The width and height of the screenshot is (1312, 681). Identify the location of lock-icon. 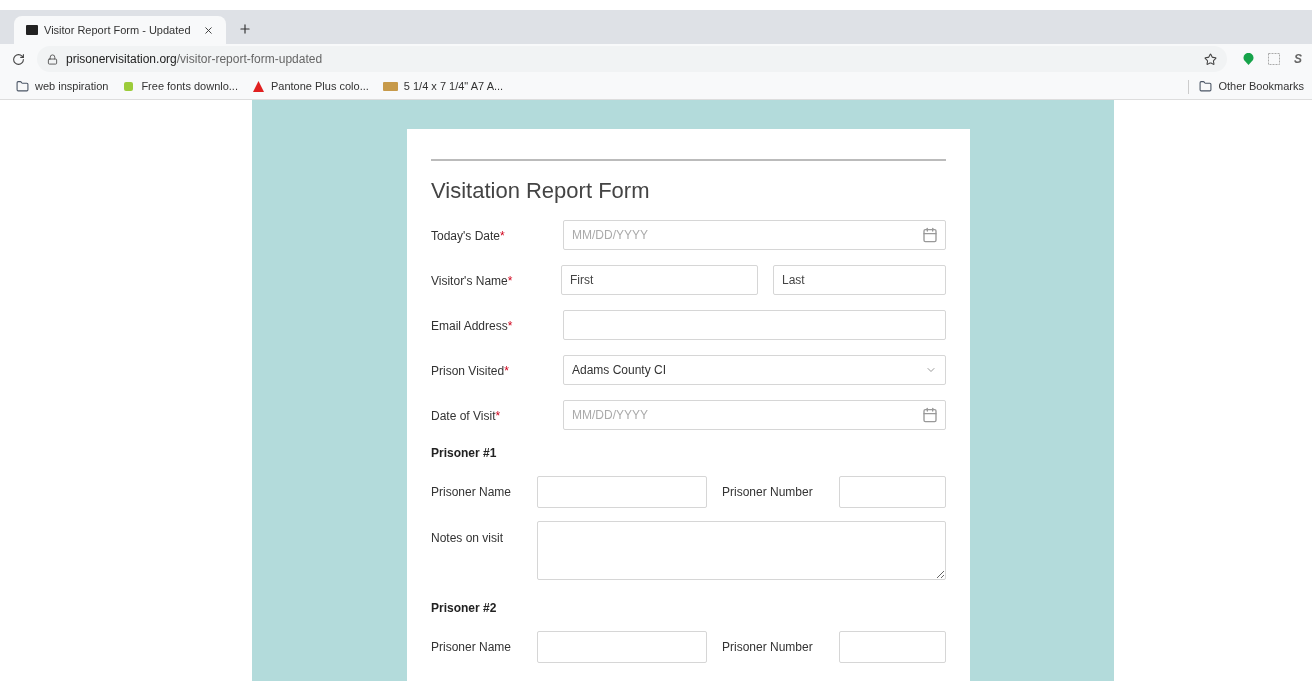
(52, 59).